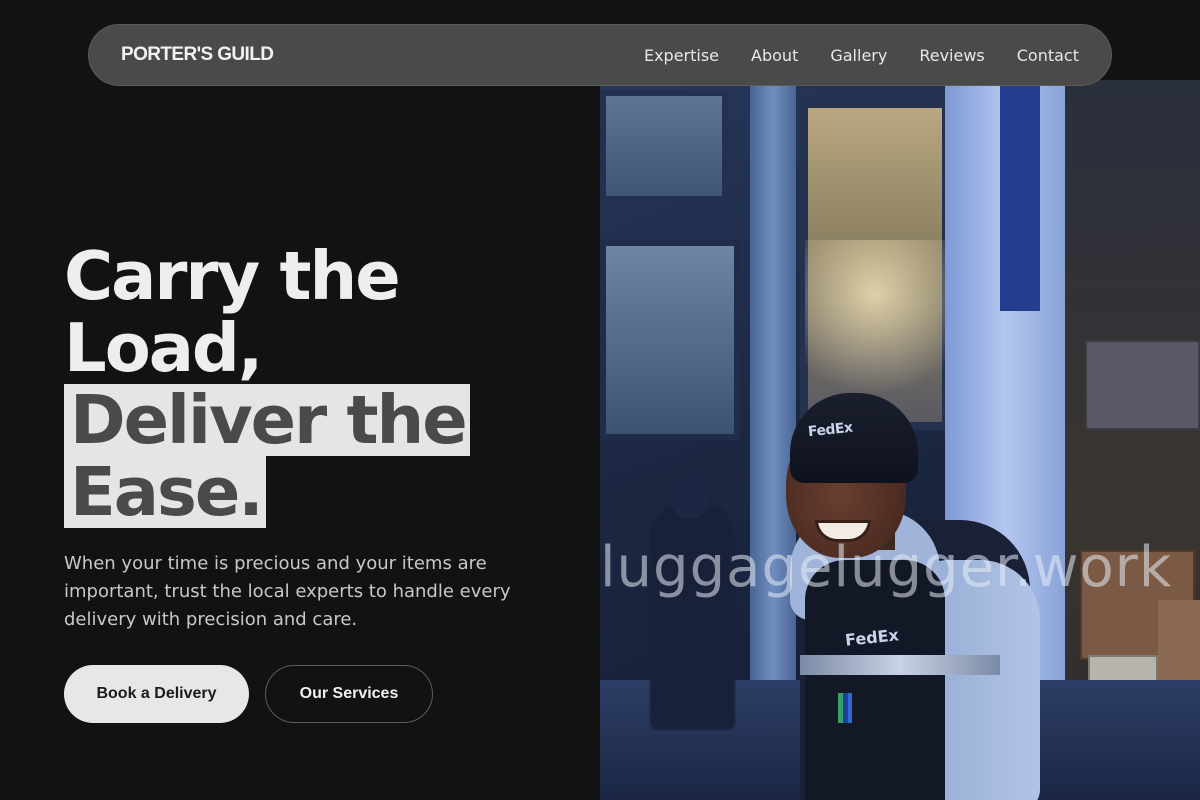 Image resolution: width=1200 pixels, height=800 pixels. I want to click on nav-links: Expertise About Gallery Reviews Contact, so click(861, 55).